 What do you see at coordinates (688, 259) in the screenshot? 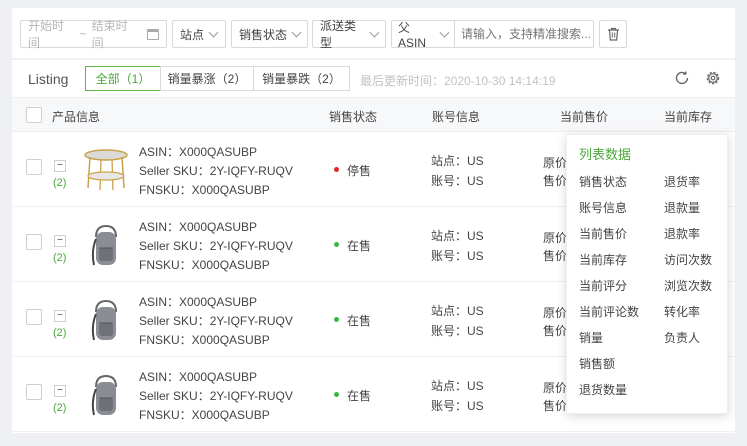
I see `column-option: 访问次数` at bounding box center [688, 259].